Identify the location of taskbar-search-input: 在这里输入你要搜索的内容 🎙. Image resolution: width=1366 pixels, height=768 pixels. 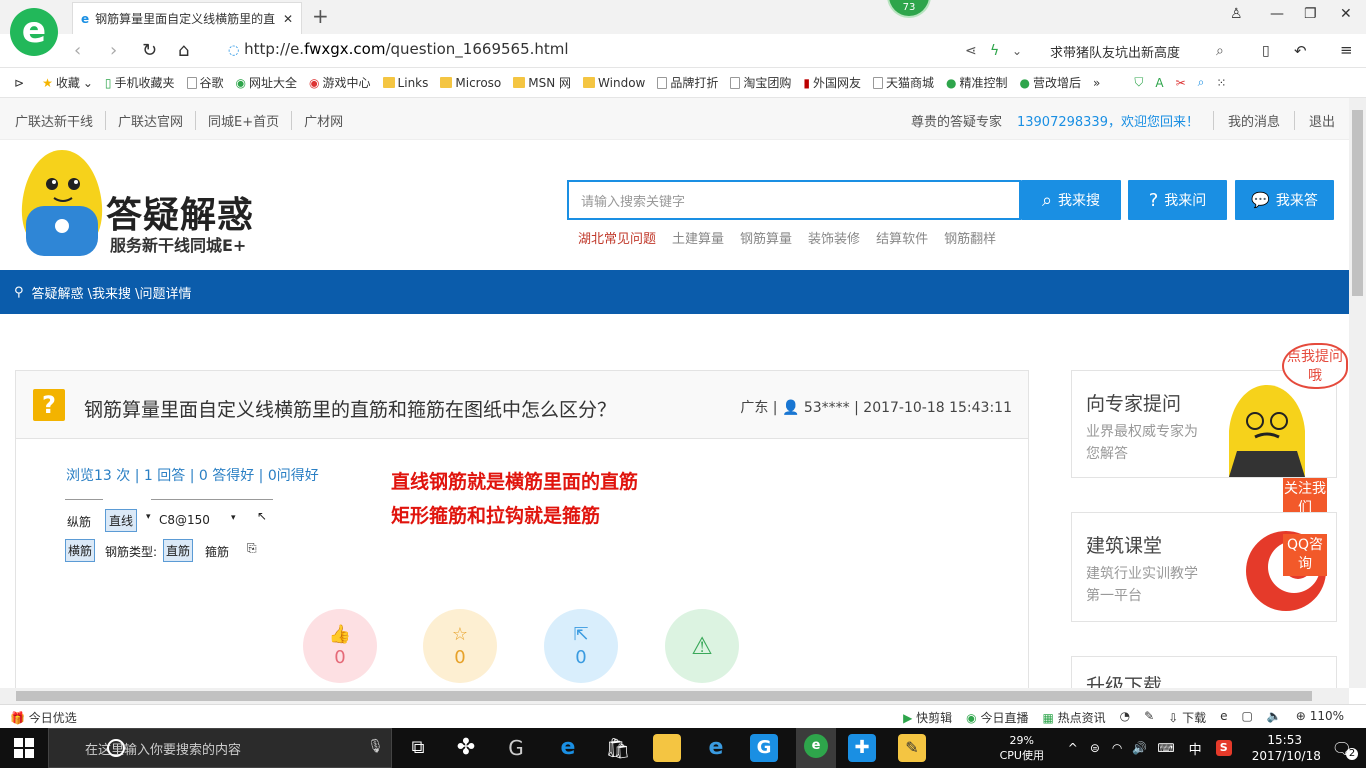
(220, 748).